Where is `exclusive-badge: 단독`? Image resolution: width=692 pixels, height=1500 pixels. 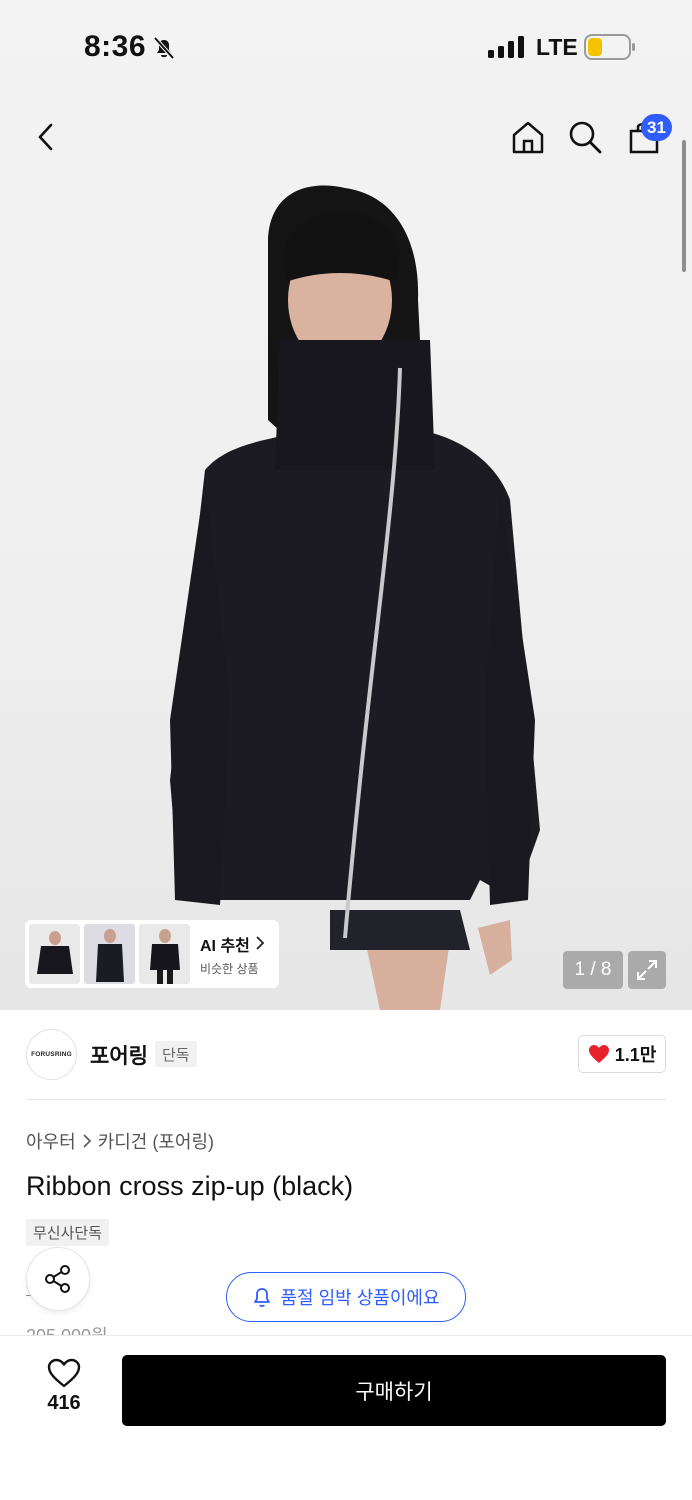
exclusive-badge: 단독 is located at coordinates (176, 1054).